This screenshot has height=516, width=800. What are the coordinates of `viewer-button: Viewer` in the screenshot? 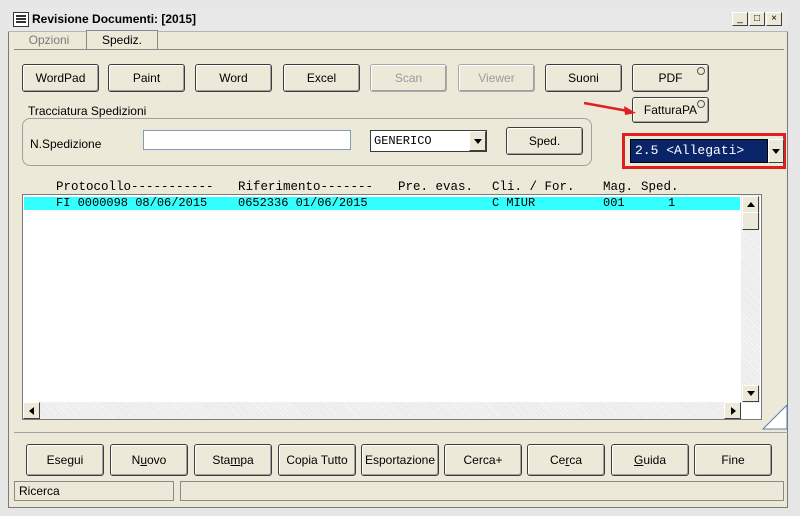 It's located at (496, 78).